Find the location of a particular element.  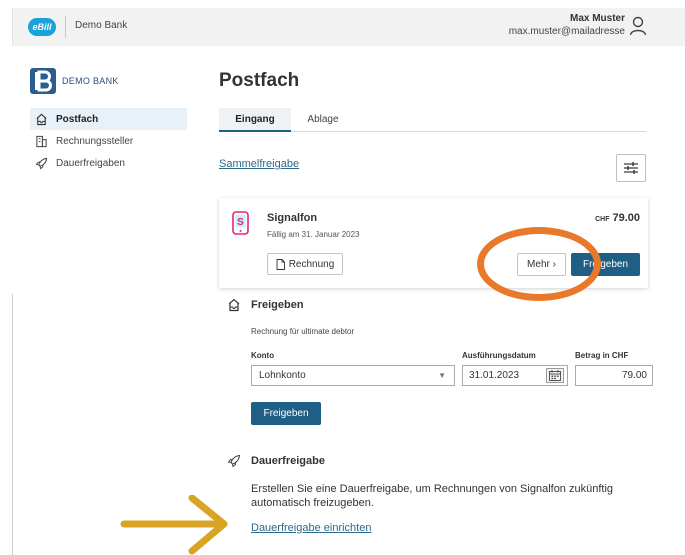

filter-button is located at coordinates (631, 168).